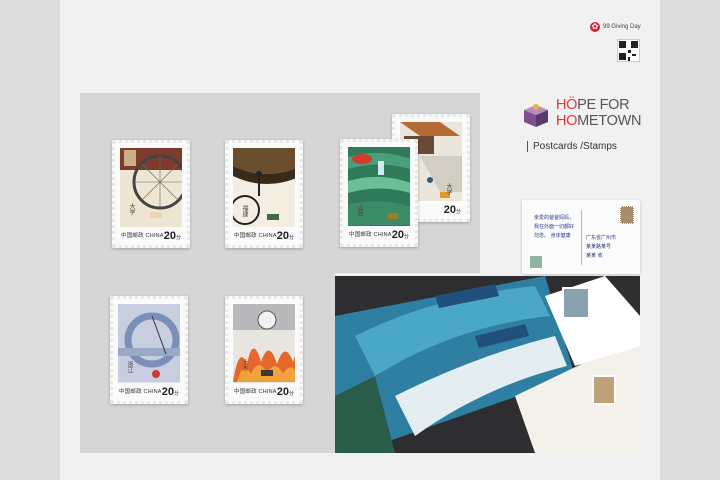 The image size is (720, 480). What do you see at coordinates (627, 215) in the screenshot?
I see `postcard-stamp` at bounding box center [627, 215].